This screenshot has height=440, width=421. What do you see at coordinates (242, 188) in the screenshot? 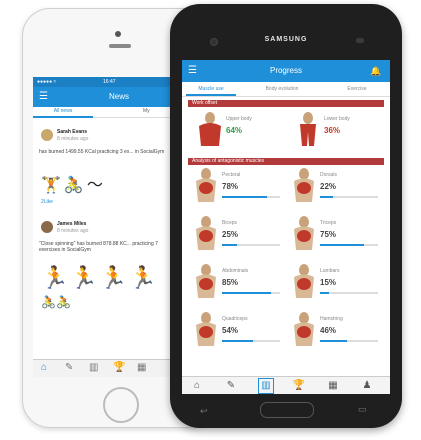
I see `muscle-stat: Pectoral 78%` at bounding box center [242, 188].